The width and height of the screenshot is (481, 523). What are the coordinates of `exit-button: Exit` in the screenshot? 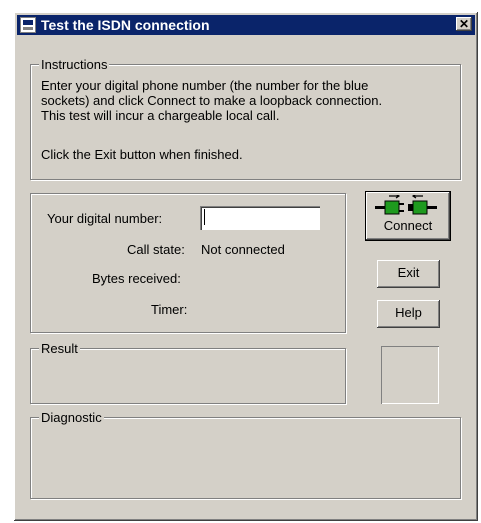 It's located at (408, 274).